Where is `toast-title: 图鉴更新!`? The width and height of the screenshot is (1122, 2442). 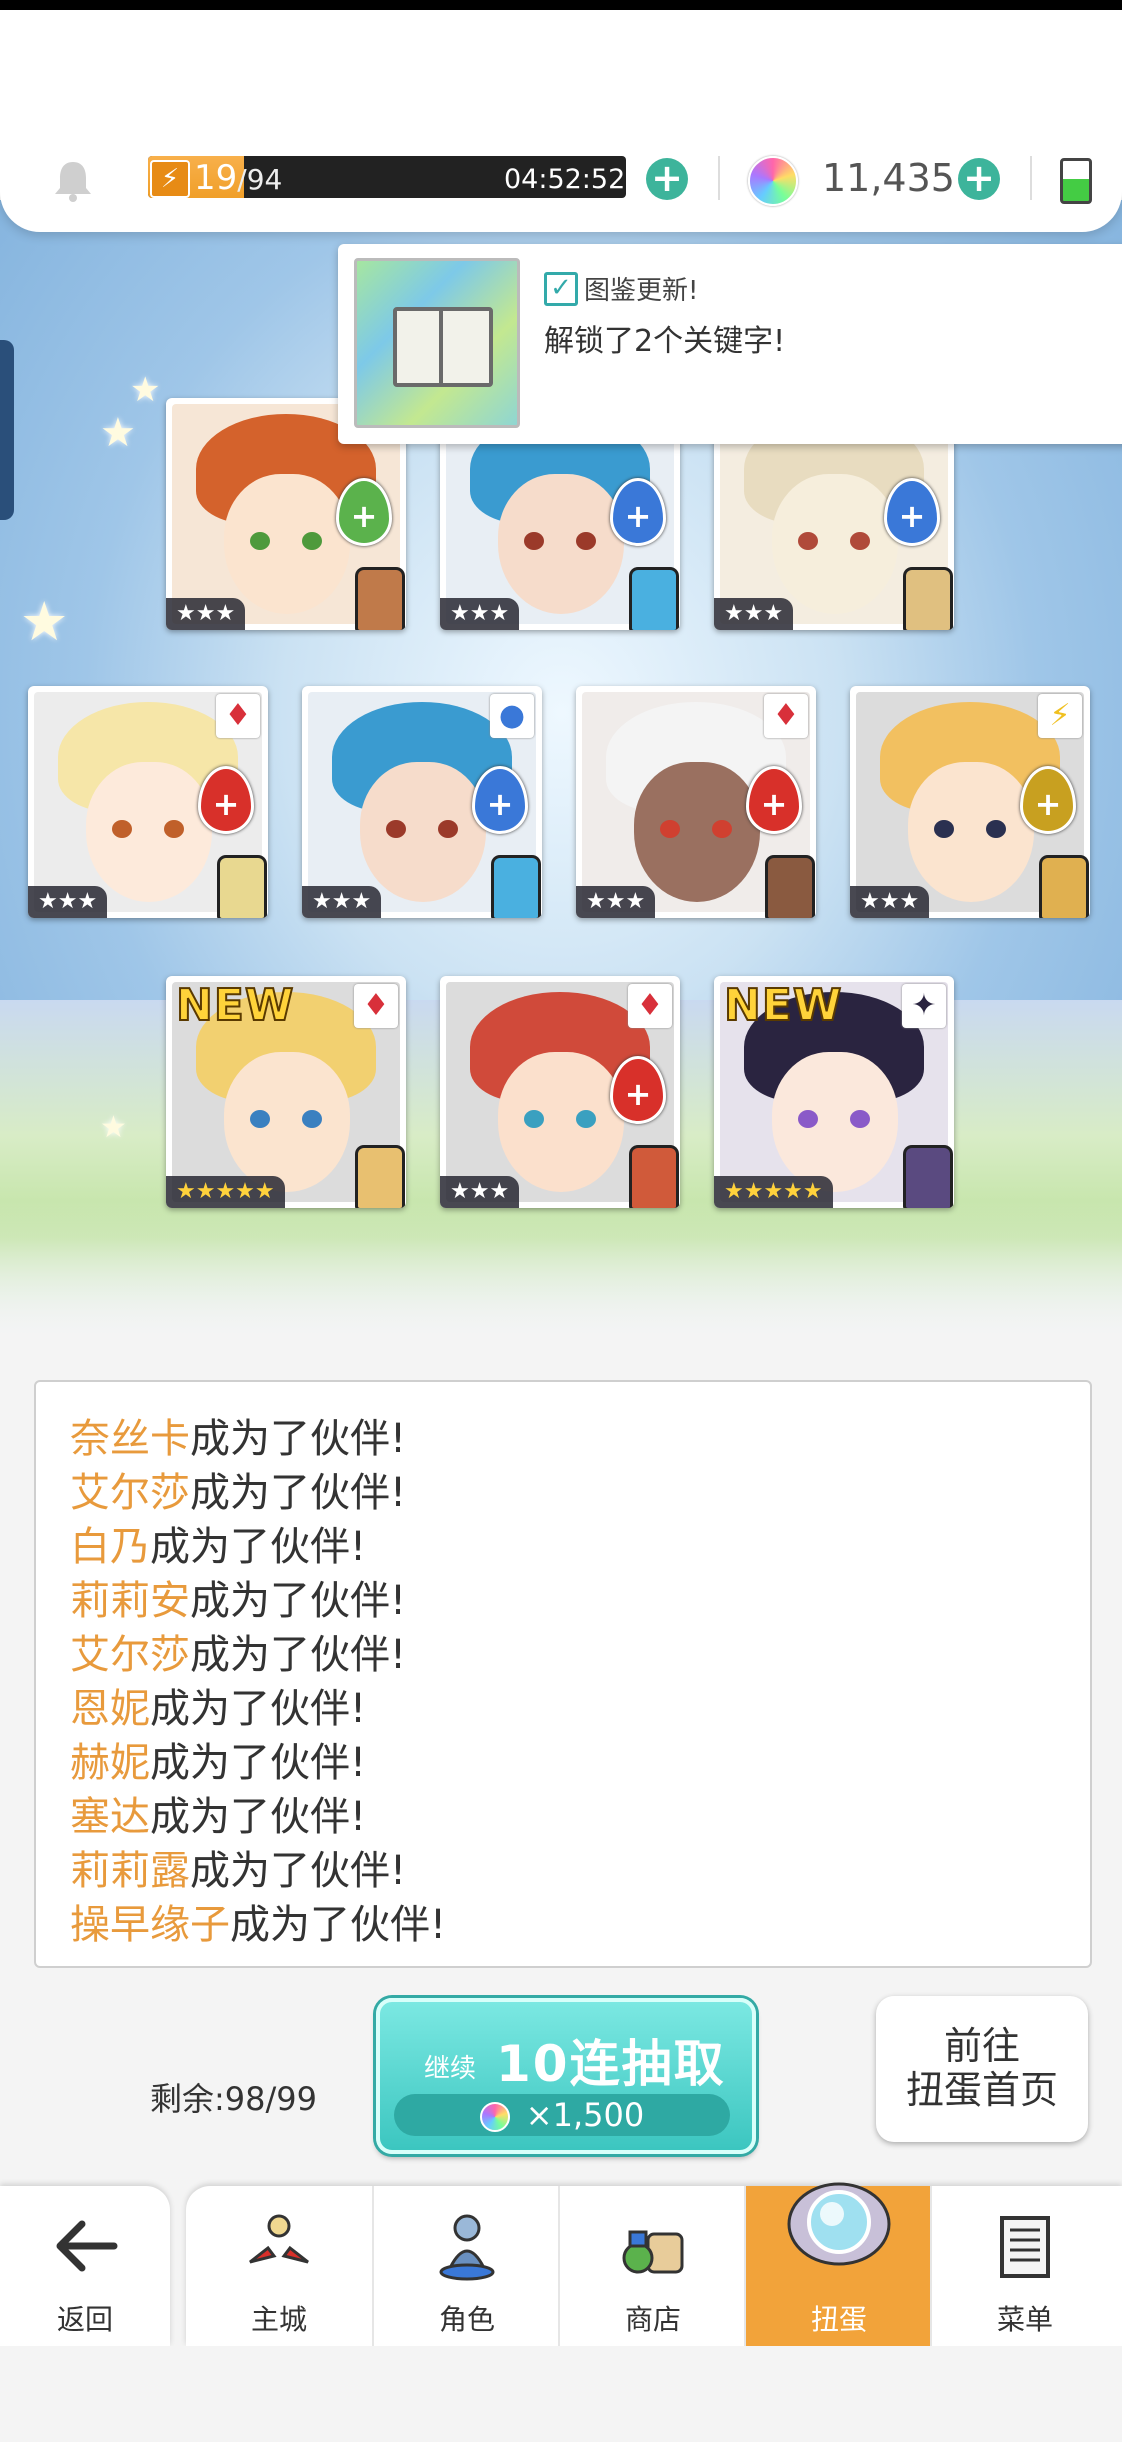
toast-title: 图鉴更新! is located at coordinates (641, 291).